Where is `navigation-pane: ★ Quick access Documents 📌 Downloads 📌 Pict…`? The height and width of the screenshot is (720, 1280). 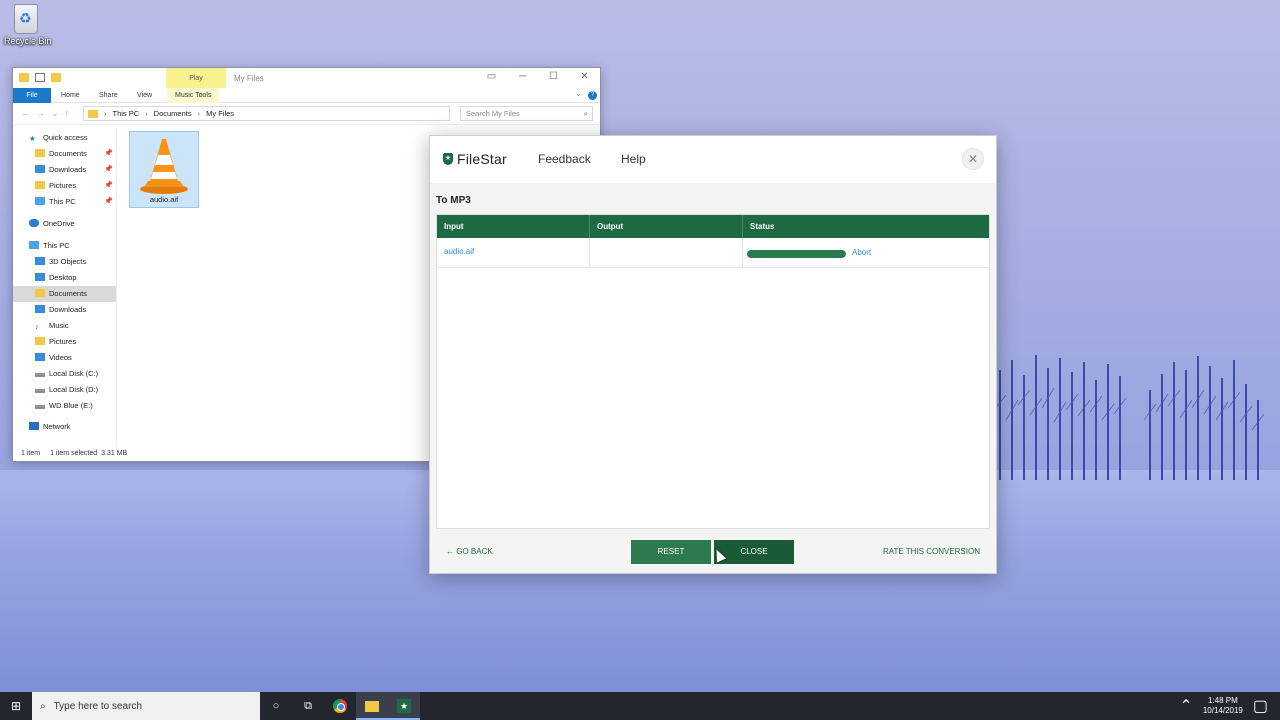
navigation-pane: ★ Quick access Documents 📌 Downloads 📌 Pict… is located at coordinates (65, 287).